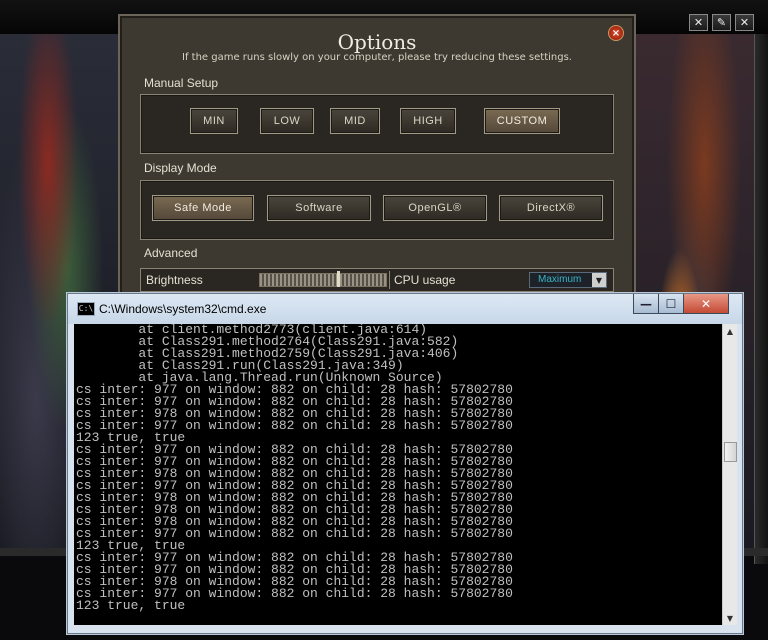  I want to click on safe-mode-button: Safe Mode, so click(203, 208).